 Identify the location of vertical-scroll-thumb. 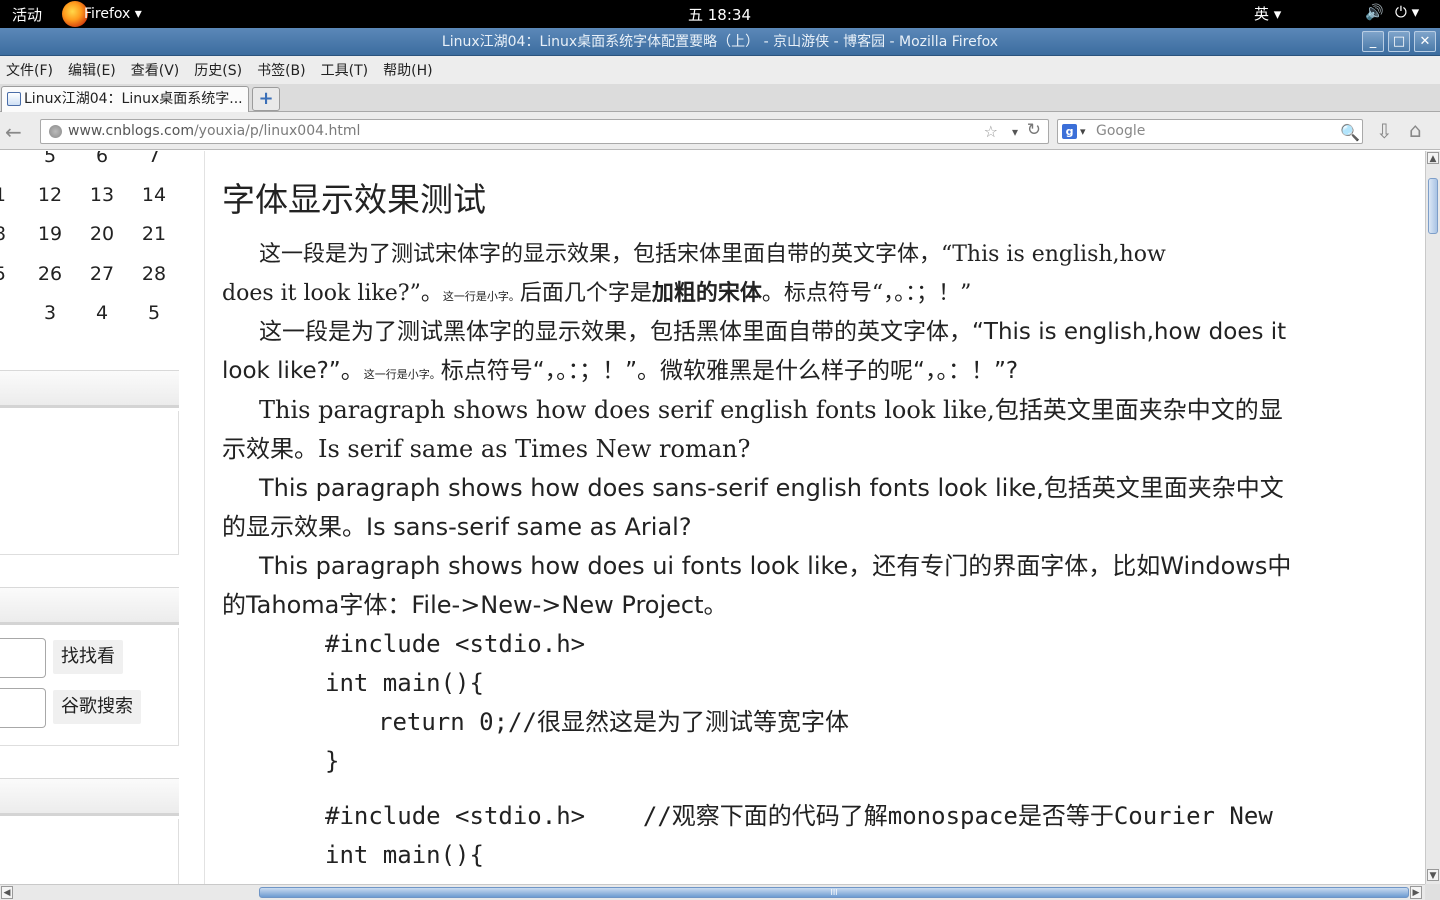
(1433, 206).